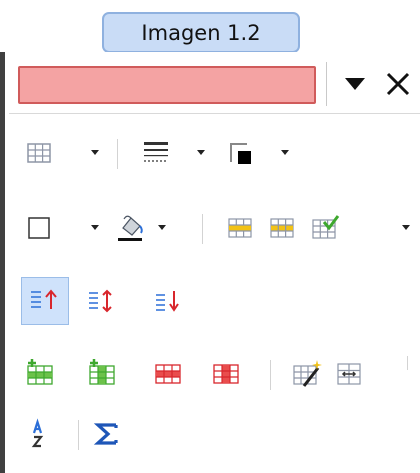 Image resolution: width=420 pixels, height=473 pixels. I want to click on border-color-button, so click(241, 153).